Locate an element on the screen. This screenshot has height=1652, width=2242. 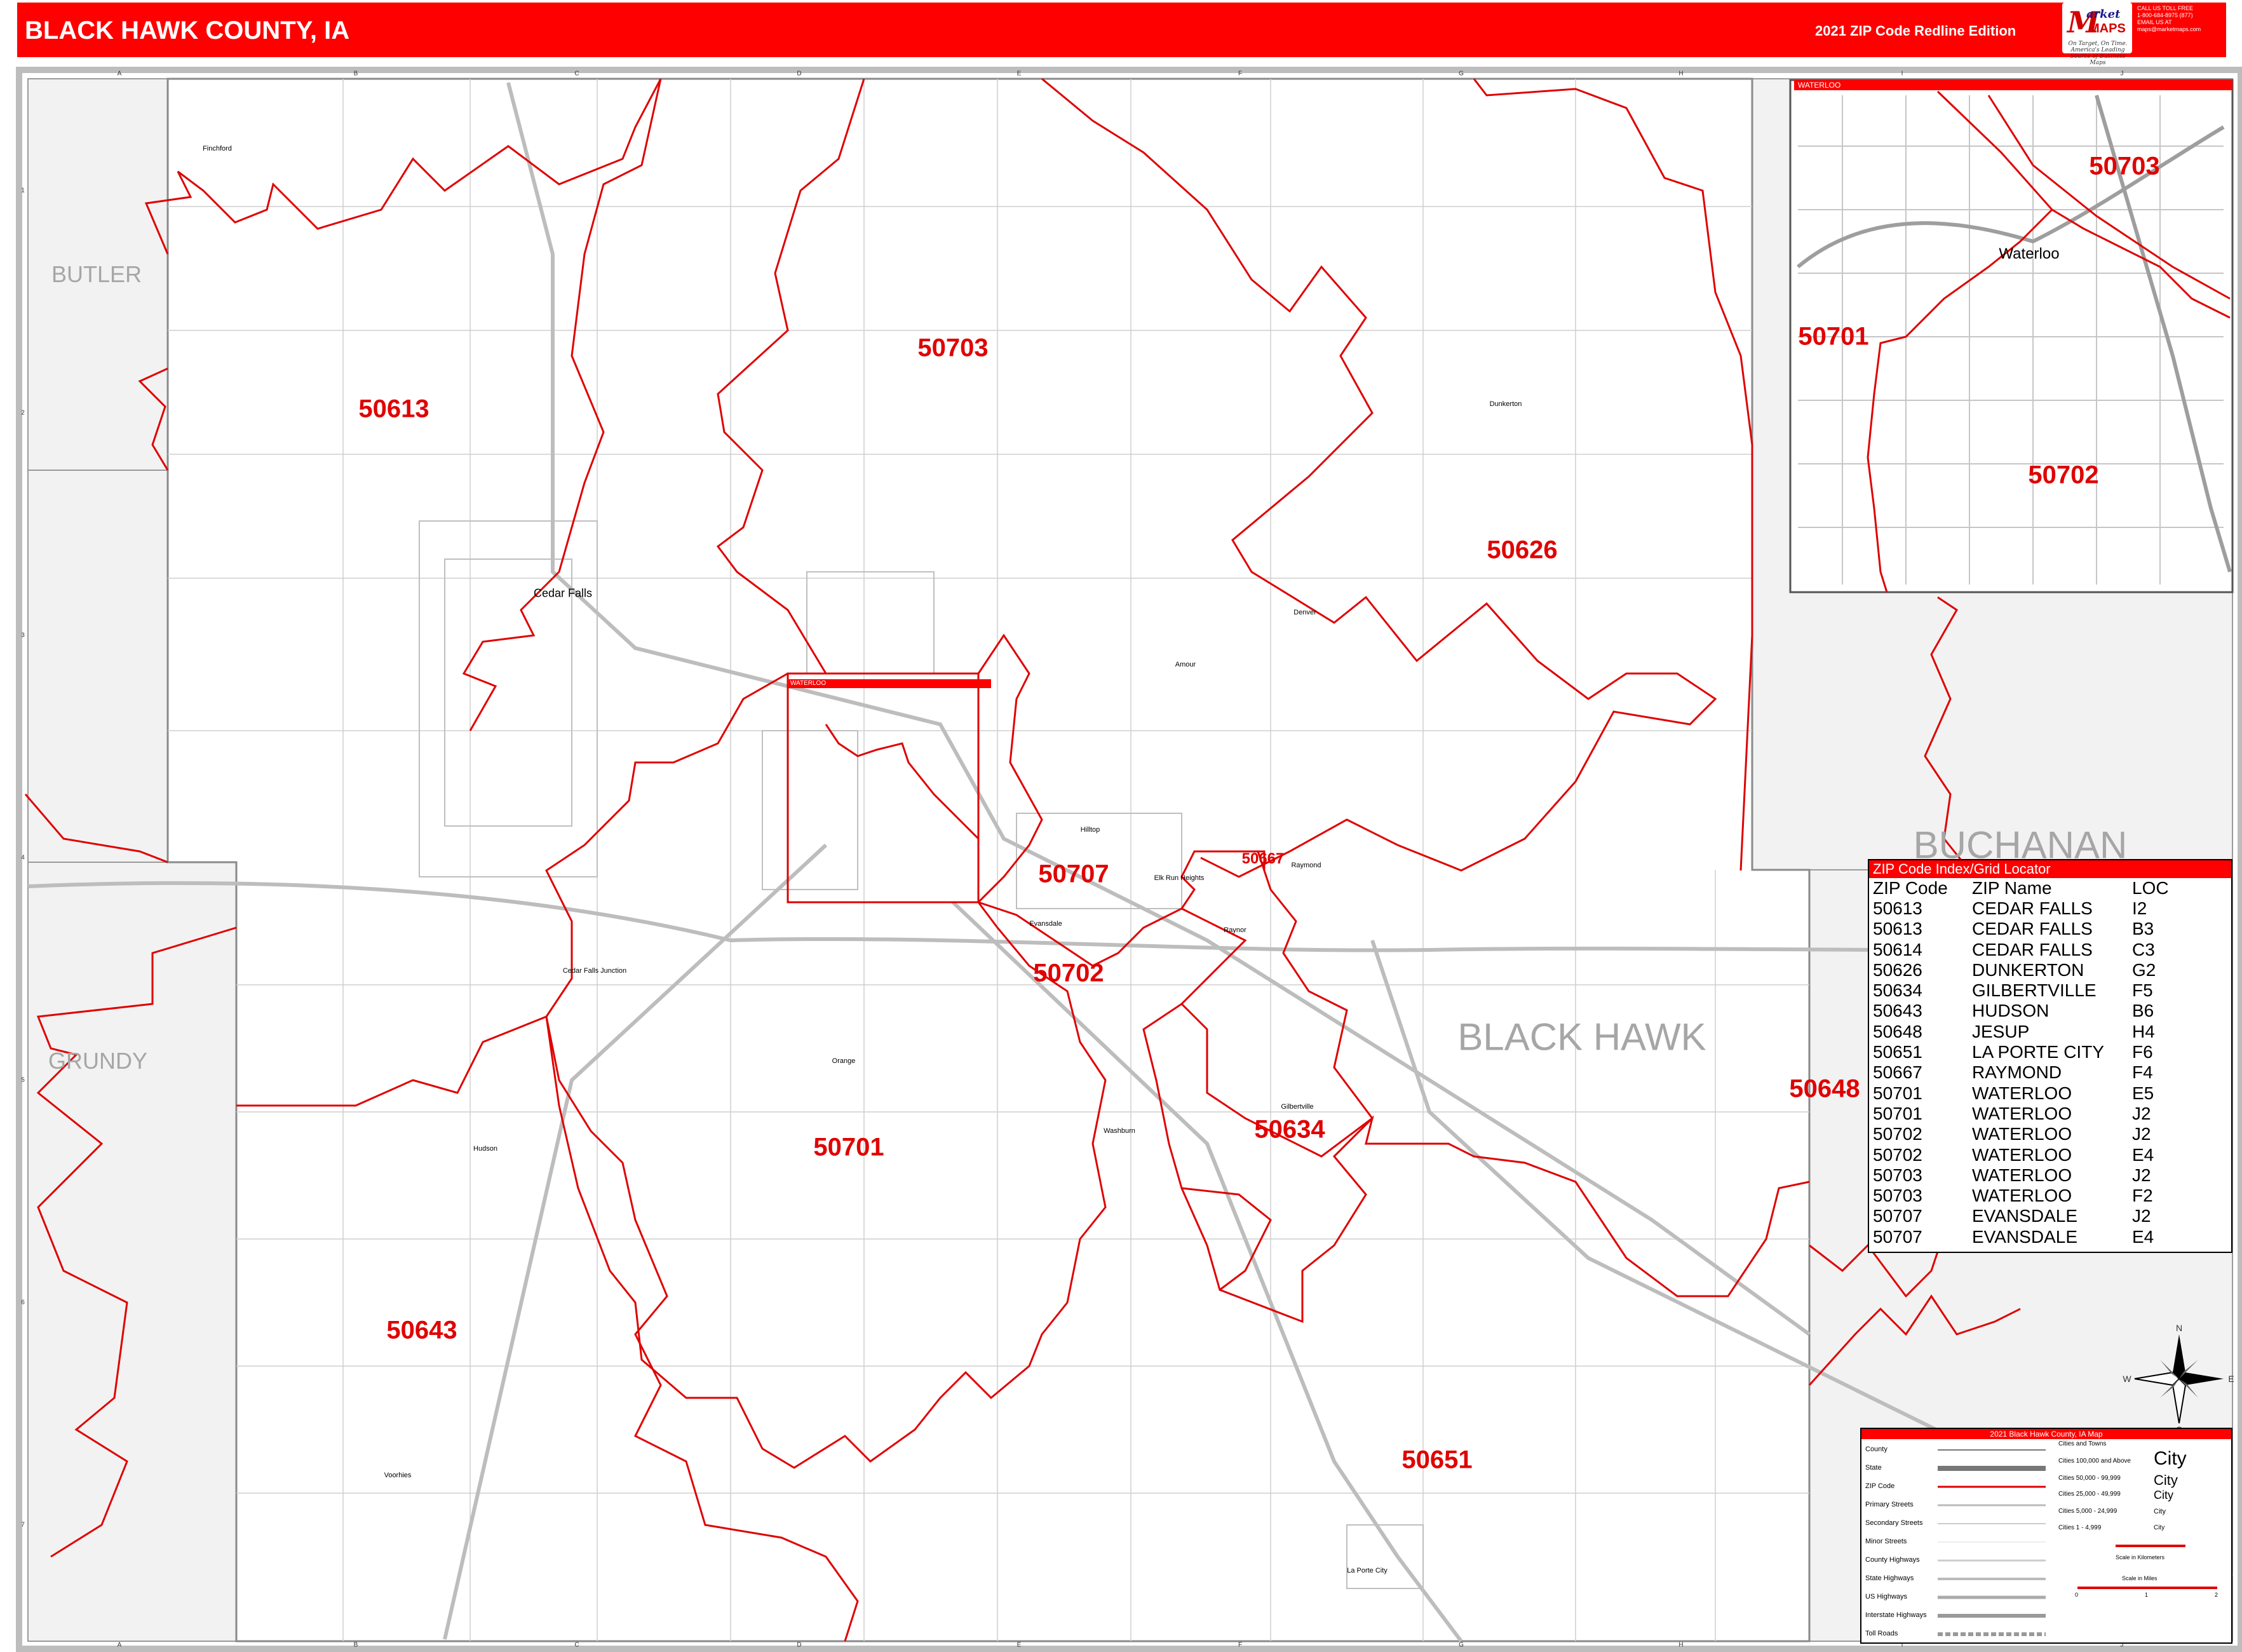
inset-zip-label: 50701 is located at coordinates (1833, 337).